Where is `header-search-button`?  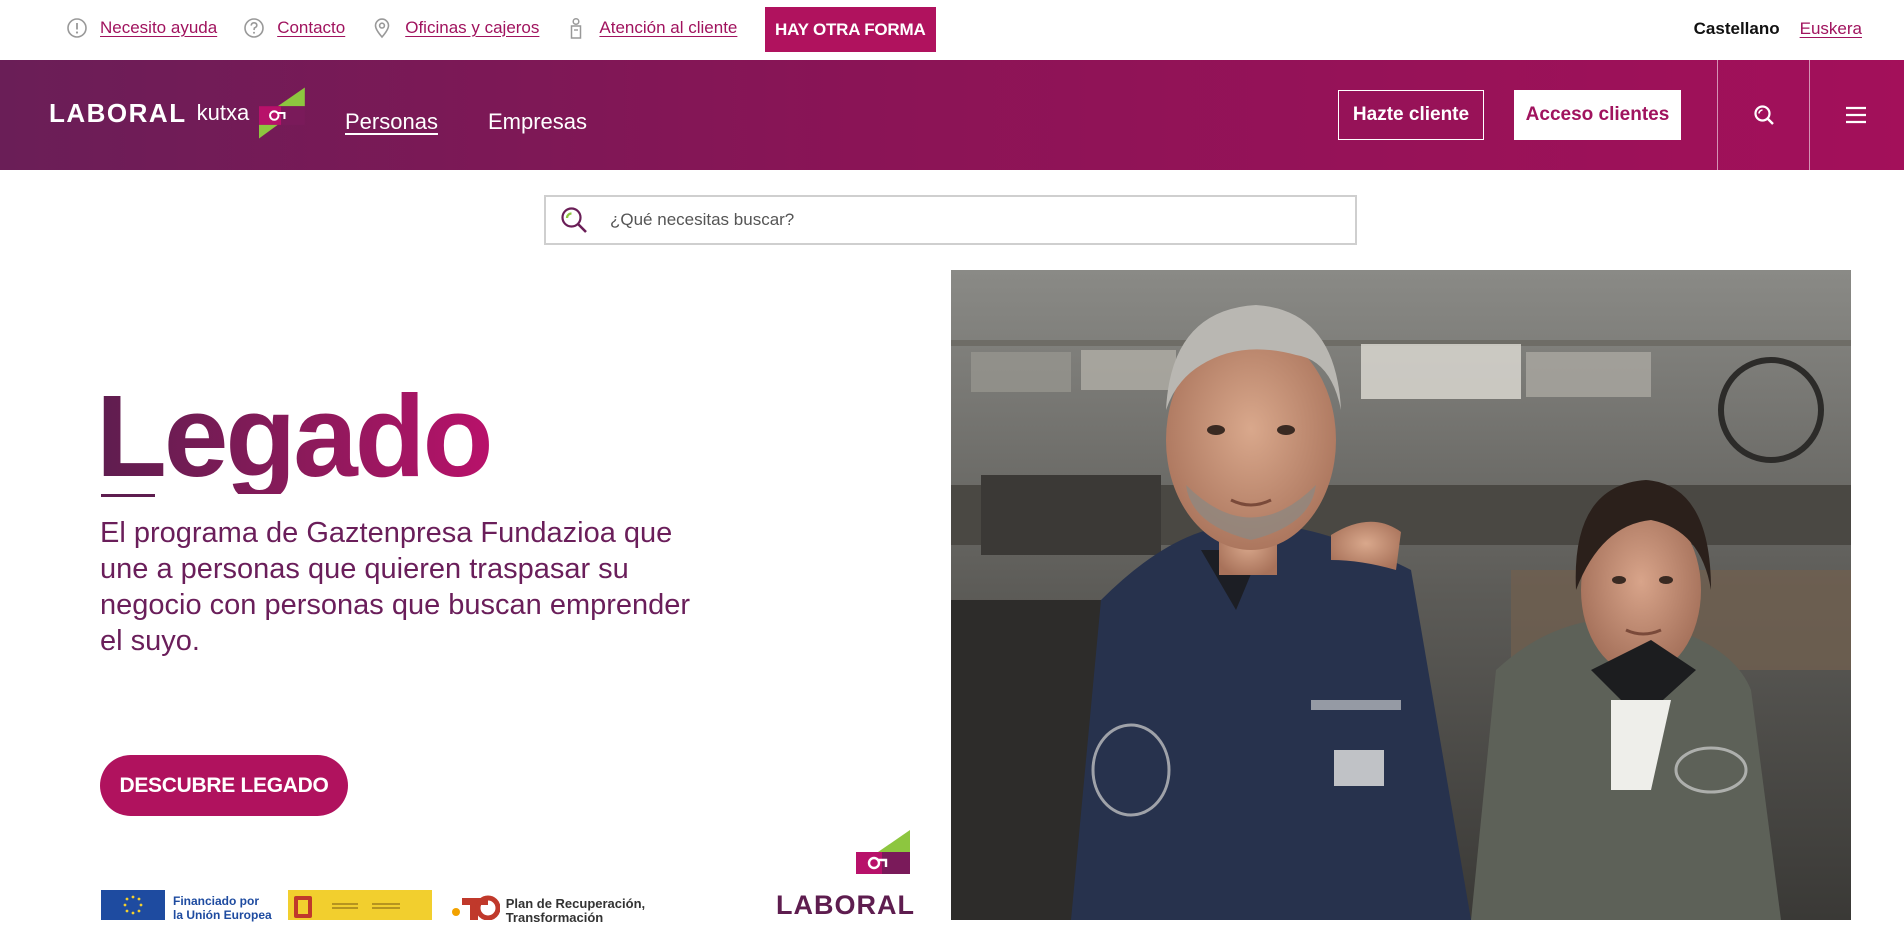 header-search-button is located at coordinates (1763, 115).